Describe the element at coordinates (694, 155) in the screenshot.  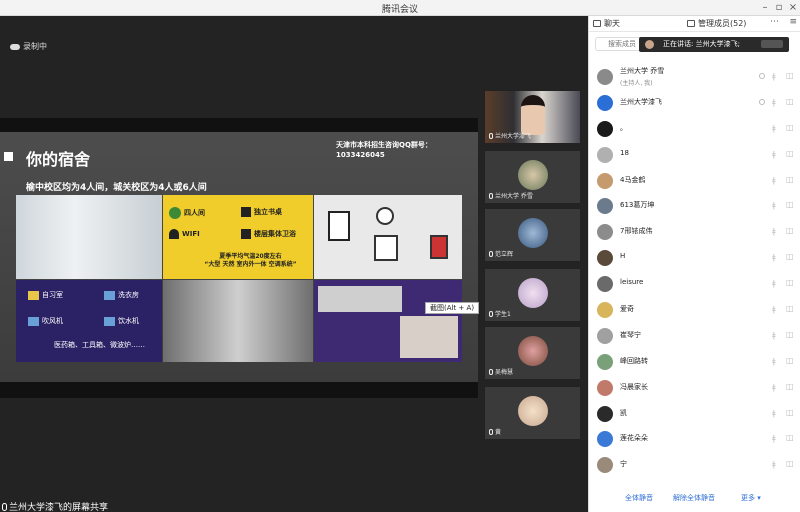
I see `member-row: 18 ǂ ◫` at that location.